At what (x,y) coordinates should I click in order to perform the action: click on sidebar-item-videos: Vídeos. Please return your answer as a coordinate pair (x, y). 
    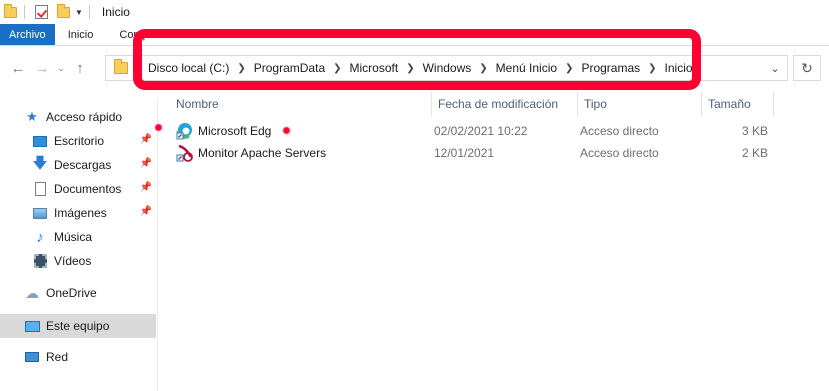
    Looking at the image, I should click on (78, 261).